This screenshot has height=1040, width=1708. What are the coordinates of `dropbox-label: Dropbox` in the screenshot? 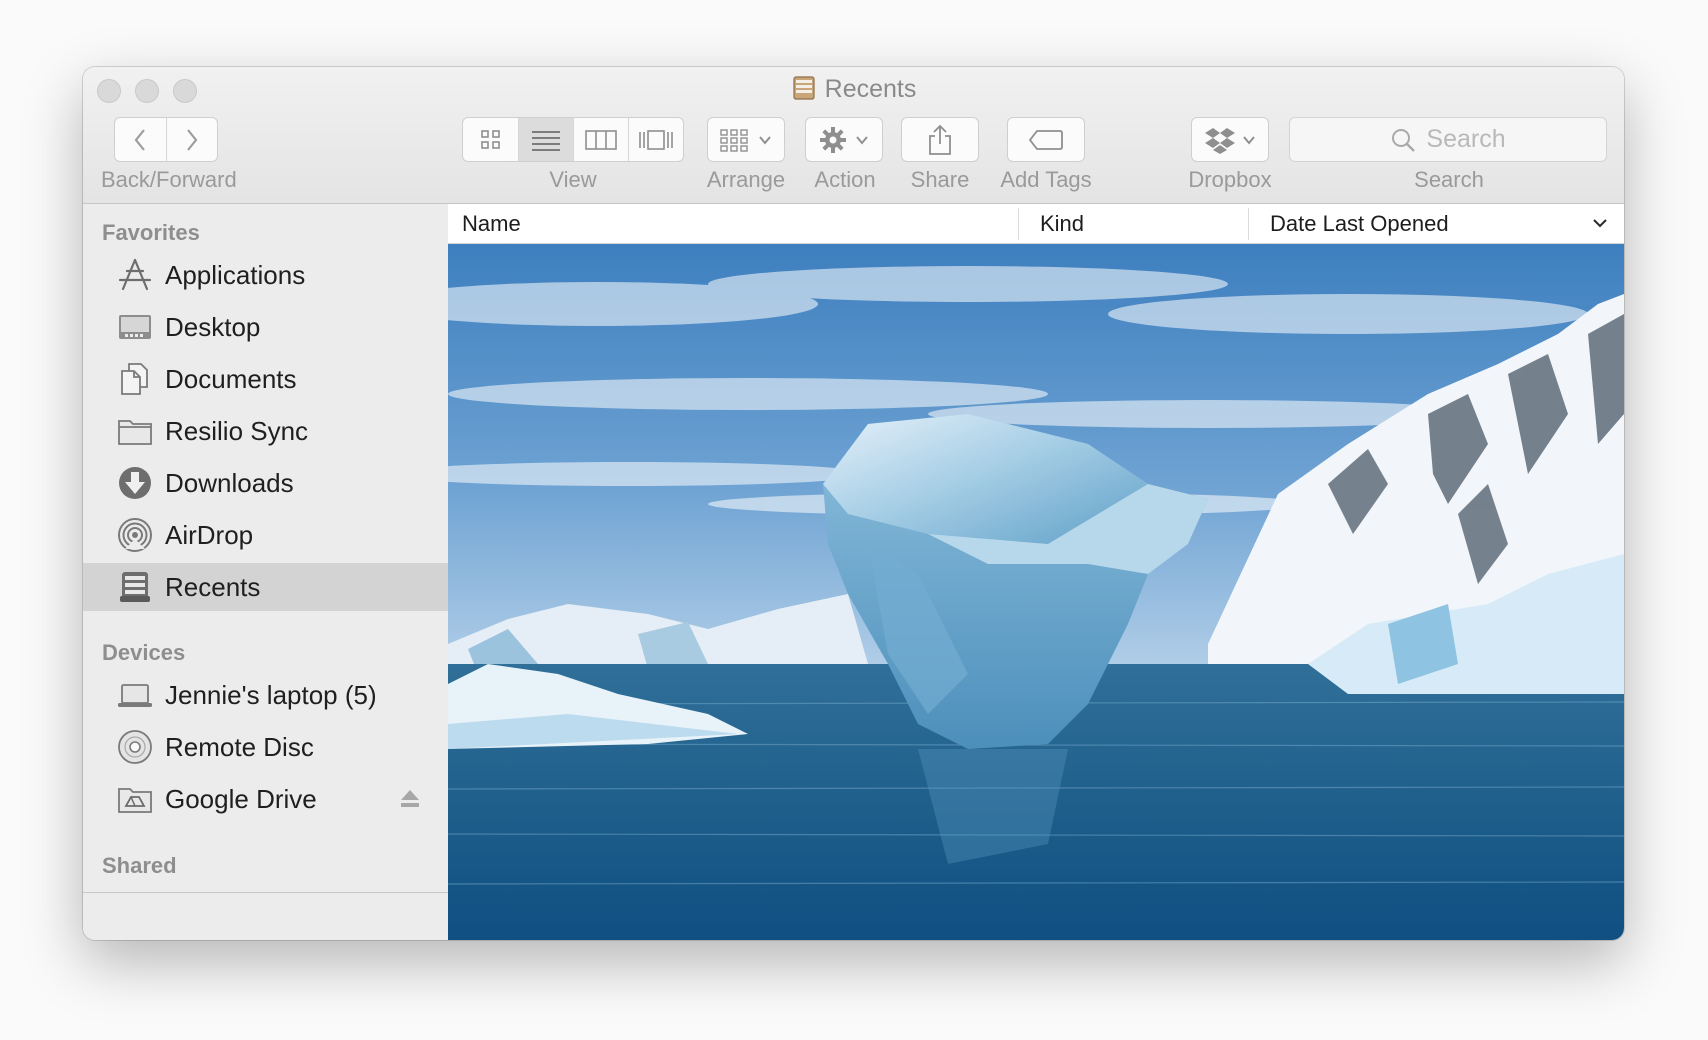 It's located at (1230, 179).